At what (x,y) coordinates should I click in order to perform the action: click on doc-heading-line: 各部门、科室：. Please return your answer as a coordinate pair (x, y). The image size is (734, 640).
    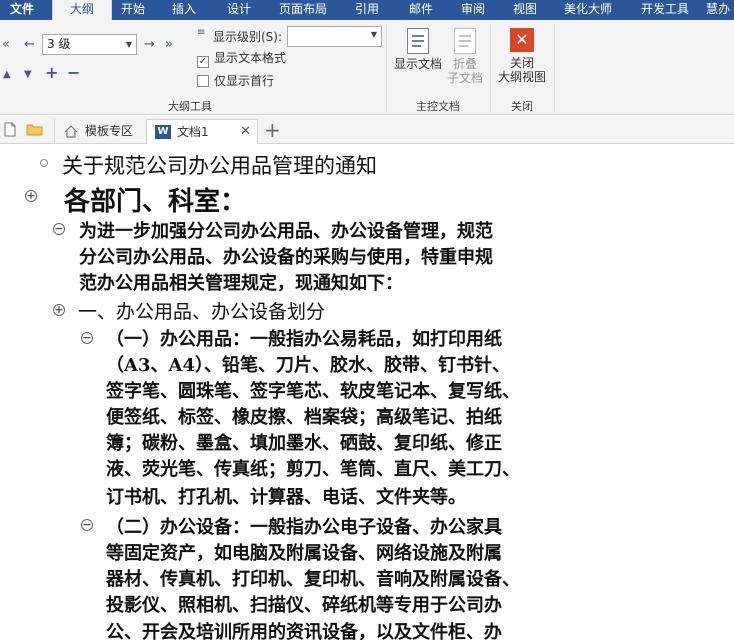
    Looking at the image, I should click on (155, 202).